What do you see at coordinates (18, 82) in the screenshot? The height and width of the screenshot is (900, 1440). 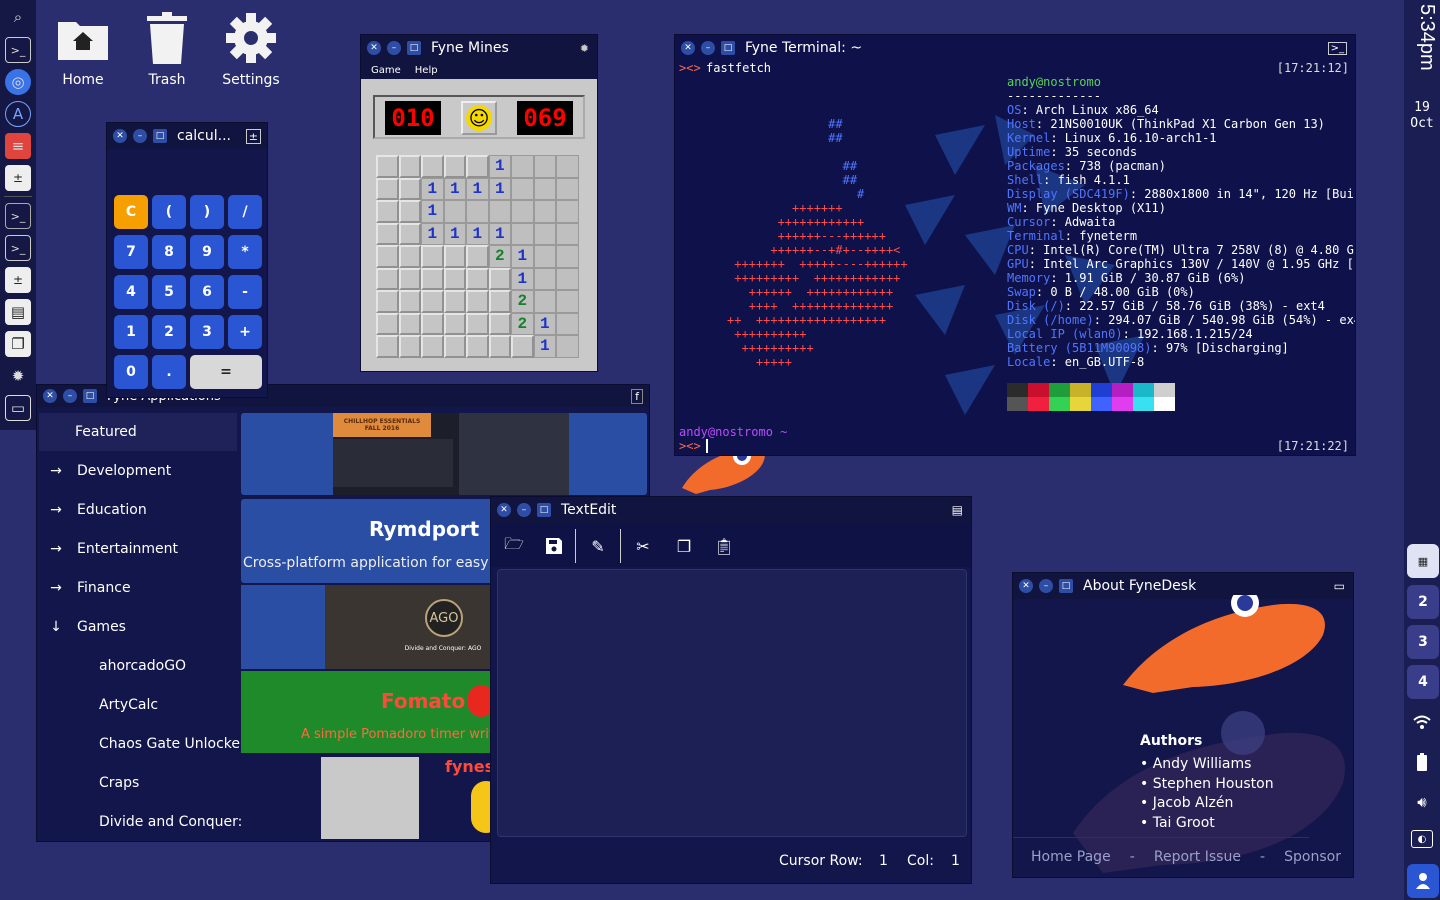 I see `browser-icon: ◎` at bounding box center [18, 82].